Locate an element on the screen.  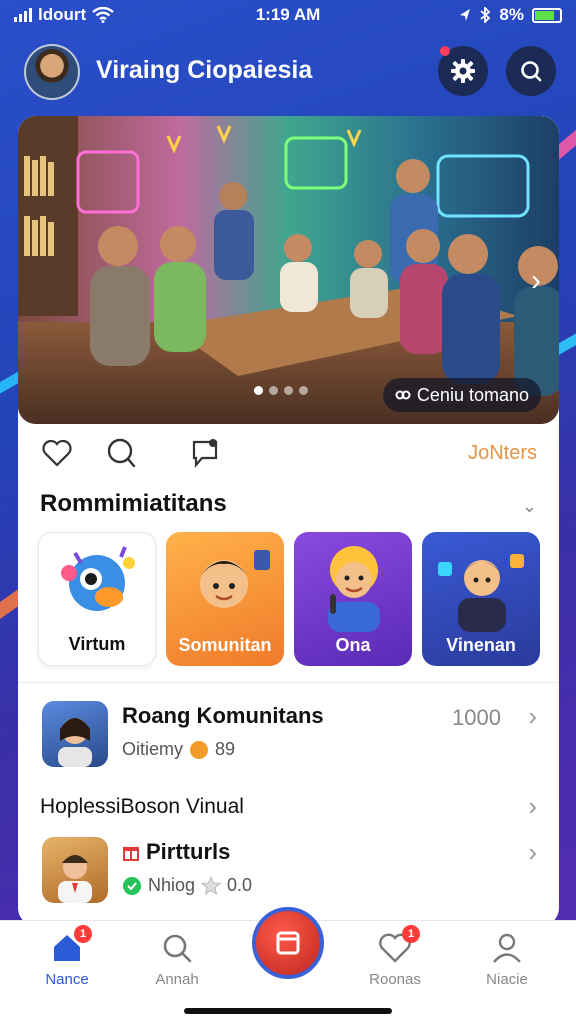
row-heading: HoplessiBoson Vinual is located at coordinates (142, 806).